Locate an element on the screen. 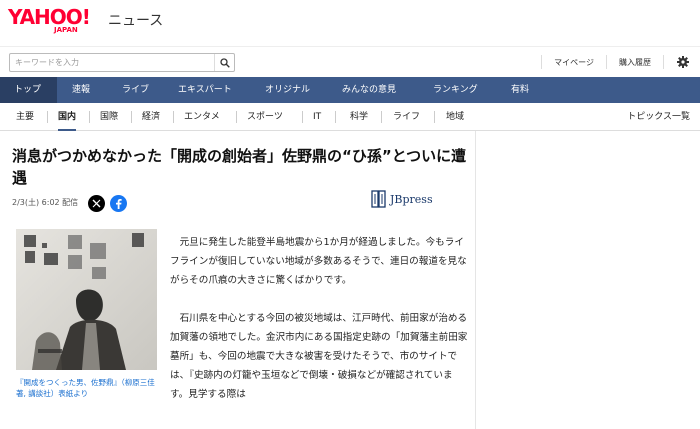 The width and height of the screenshot is (700, 429). gear-icon is located at coordinates (683, 62).